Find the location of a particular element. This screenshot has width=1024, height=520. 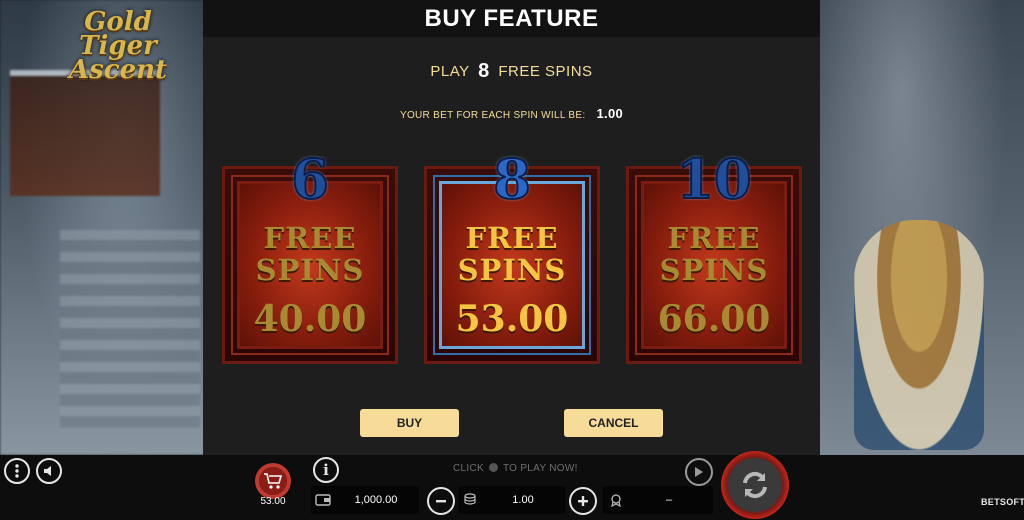

bet-value-field: 1.00 is located at coordinates (523, 500).